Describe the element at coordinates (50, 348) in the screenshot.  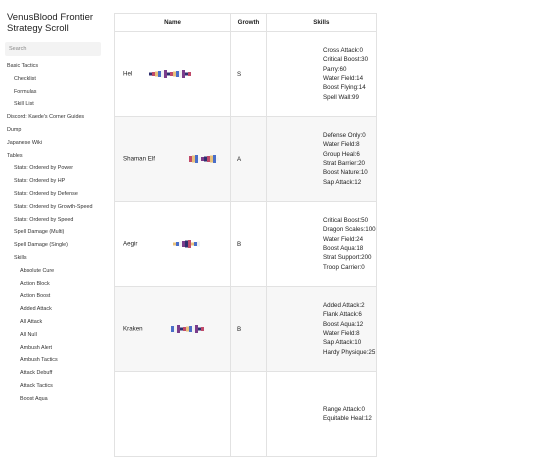
I see `nav-item: Ambush Alert` at that location.